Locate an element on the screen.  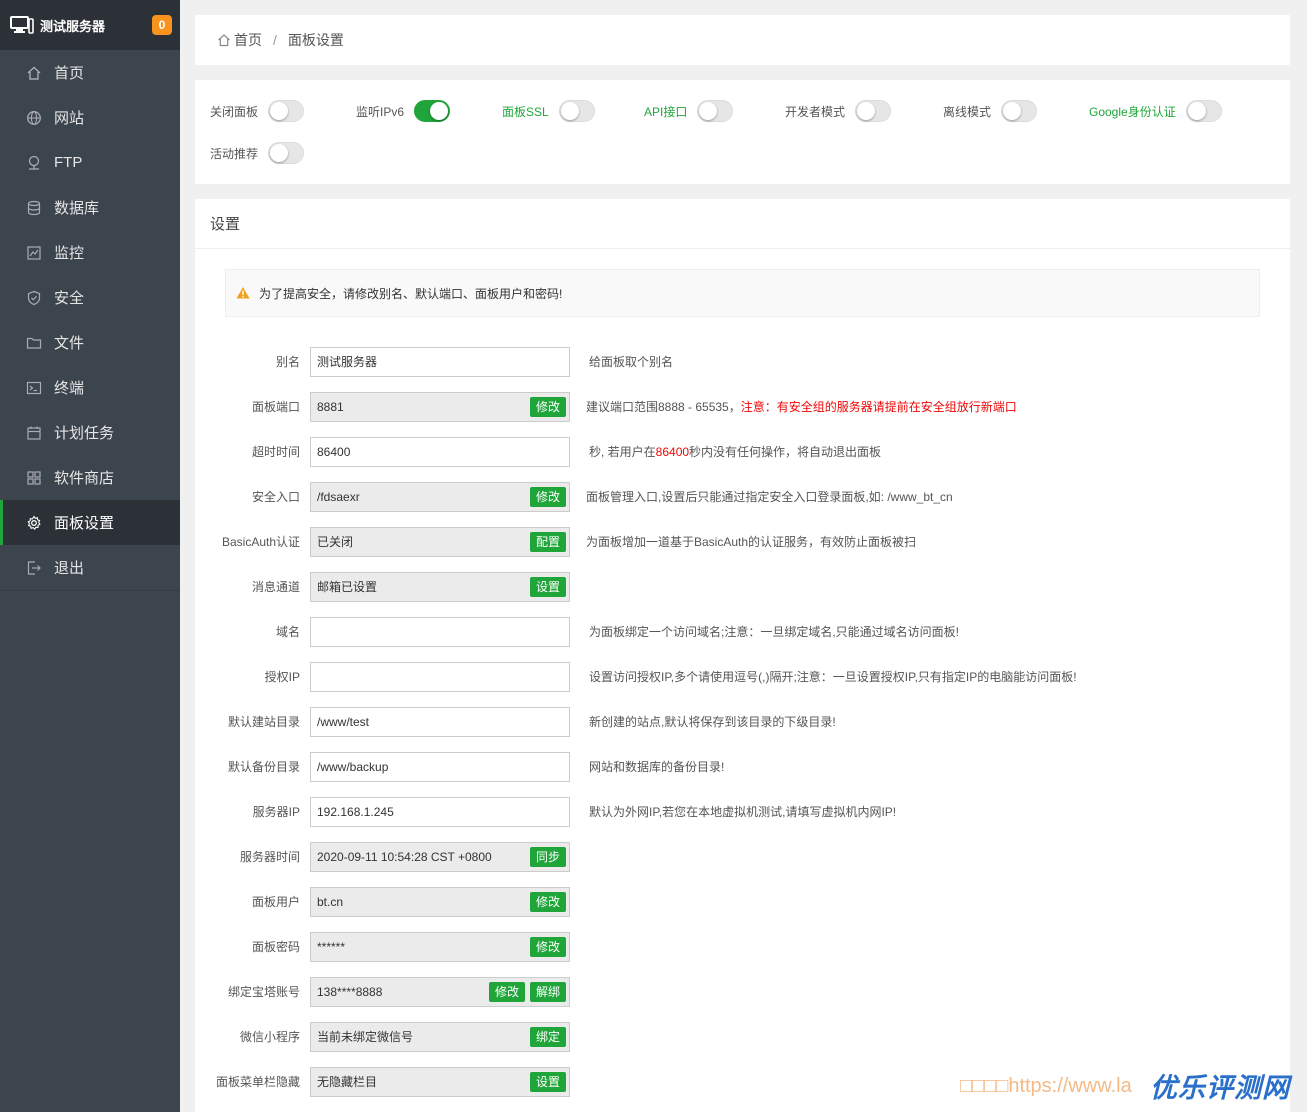
field-hint: 为面板增加一道基于BasicAuth的认证服务，有效防止面板被扫 is located at coordinates (751, 542).